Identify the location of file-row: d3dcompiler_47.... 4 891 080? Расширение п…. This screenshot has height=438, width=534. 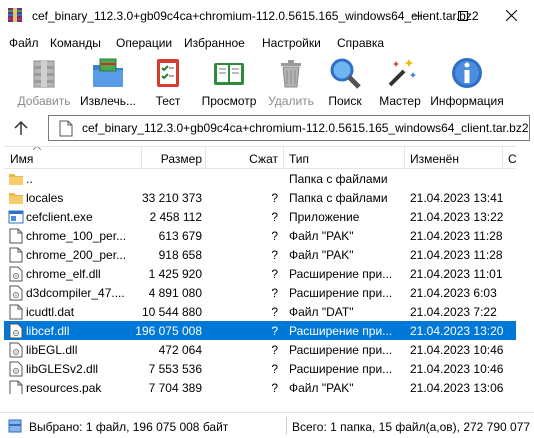
(260, 292).